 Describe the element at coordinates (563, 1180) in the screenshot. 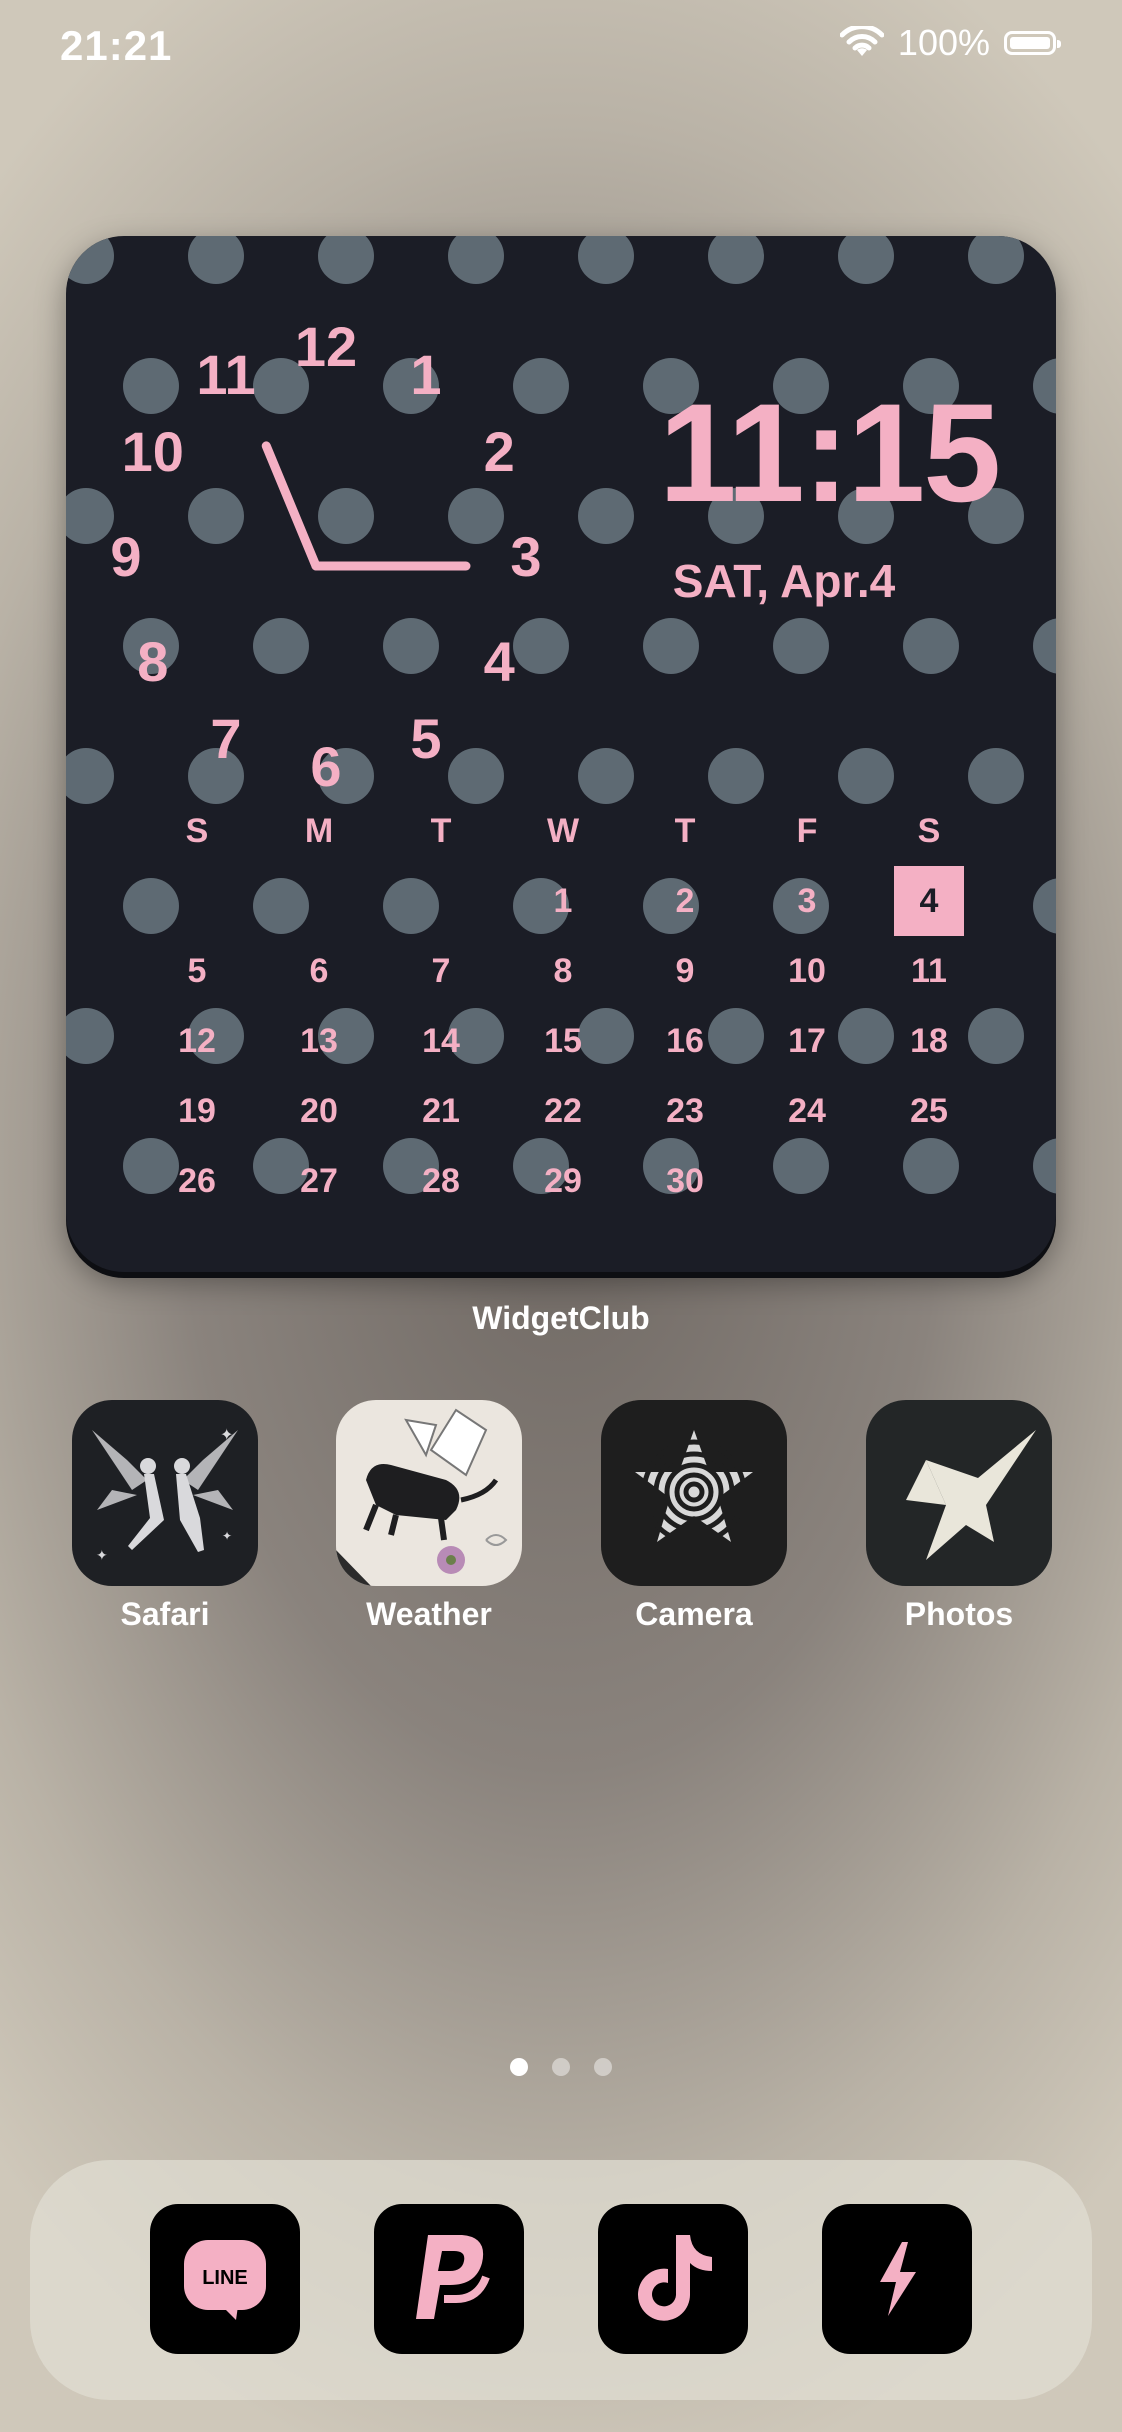

I see `calendar-day: 29` at that location.